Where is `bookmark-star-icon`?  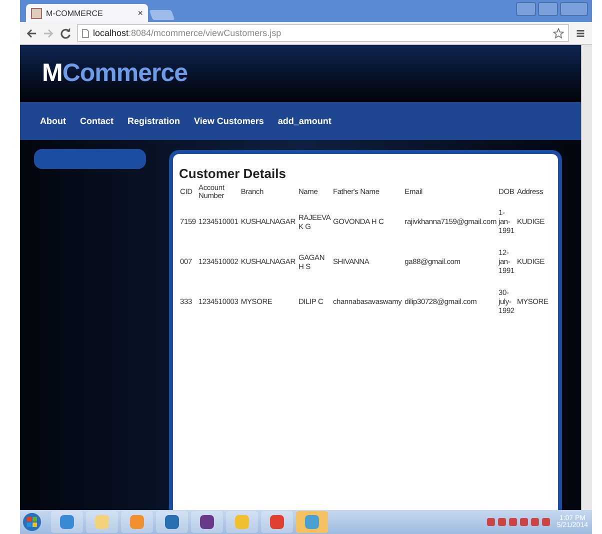
bookmark-star-icon is located at coordinates (558, 33).